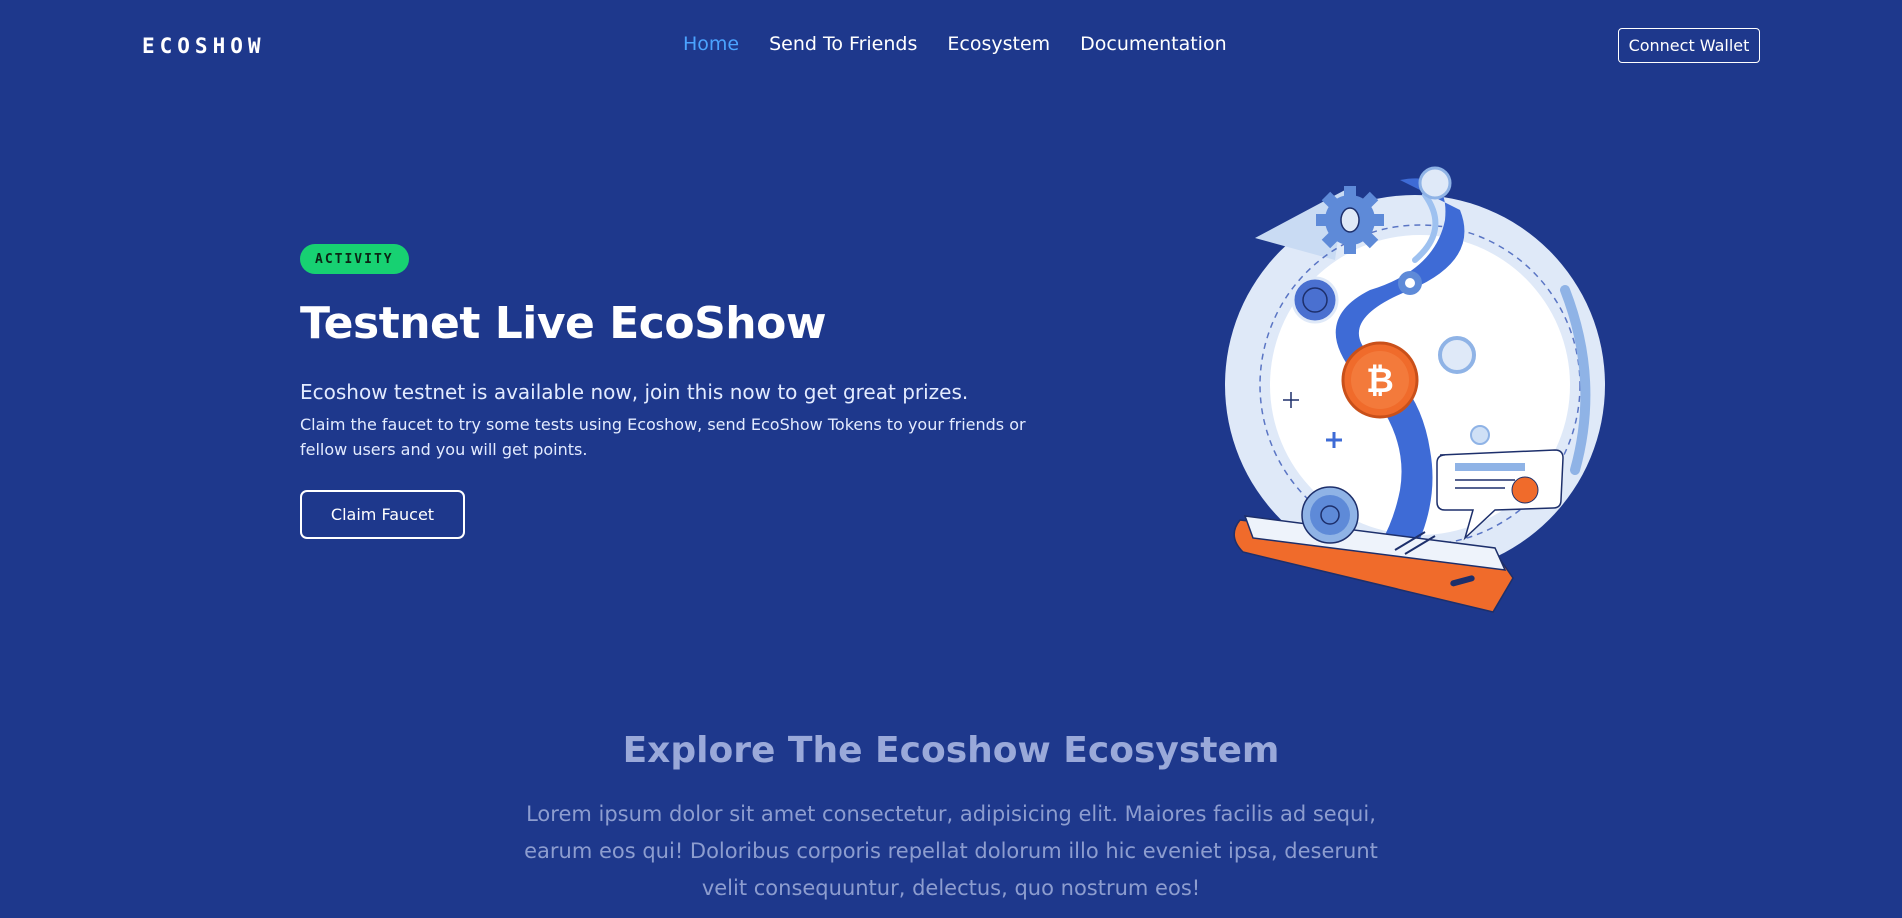 Image resolution: width=1902 pixels, height=918 pixels. Describe the element at coordinates (951, 750) in the screenshot. I see `explore-title: Explore The Ecoshow Ecosystem` at that location.